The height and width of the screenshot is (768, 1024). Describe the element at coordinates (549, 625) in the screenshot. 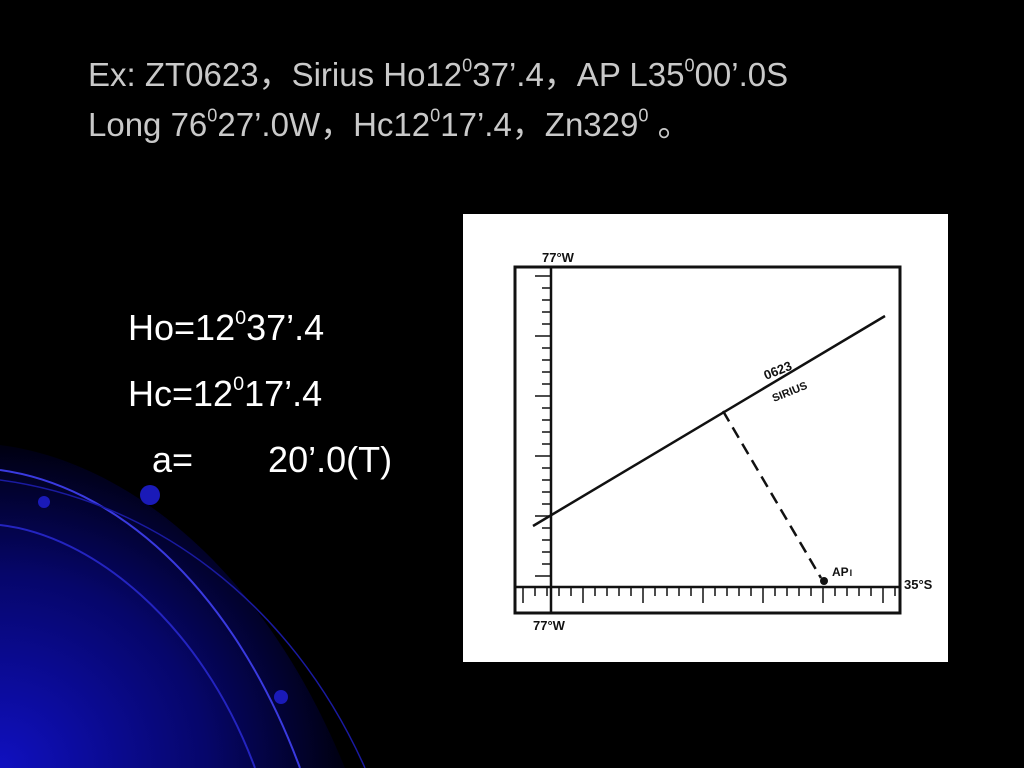

I see `bottom-meridian-label: 77°W` at that location.